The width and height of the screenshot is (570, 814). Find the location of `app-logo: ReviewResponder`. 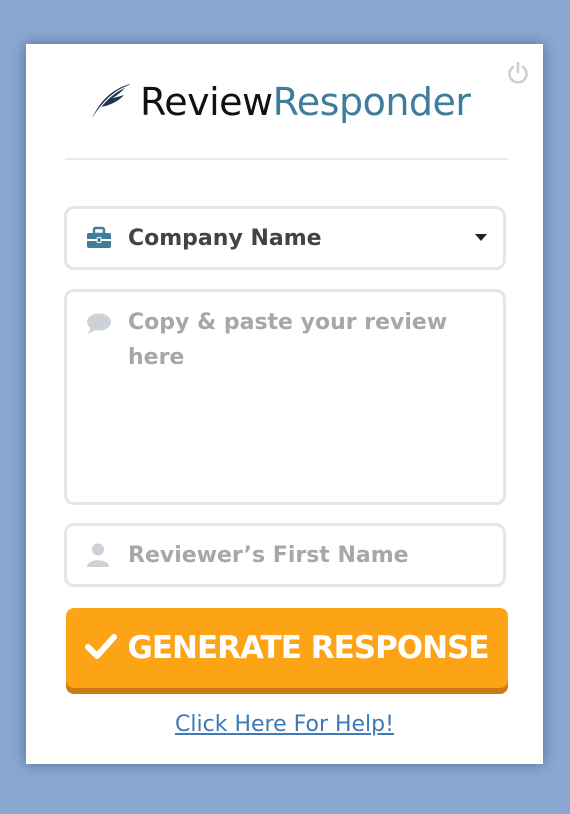

app-logo: ReviewResponder is located at coordinates (279, 102).